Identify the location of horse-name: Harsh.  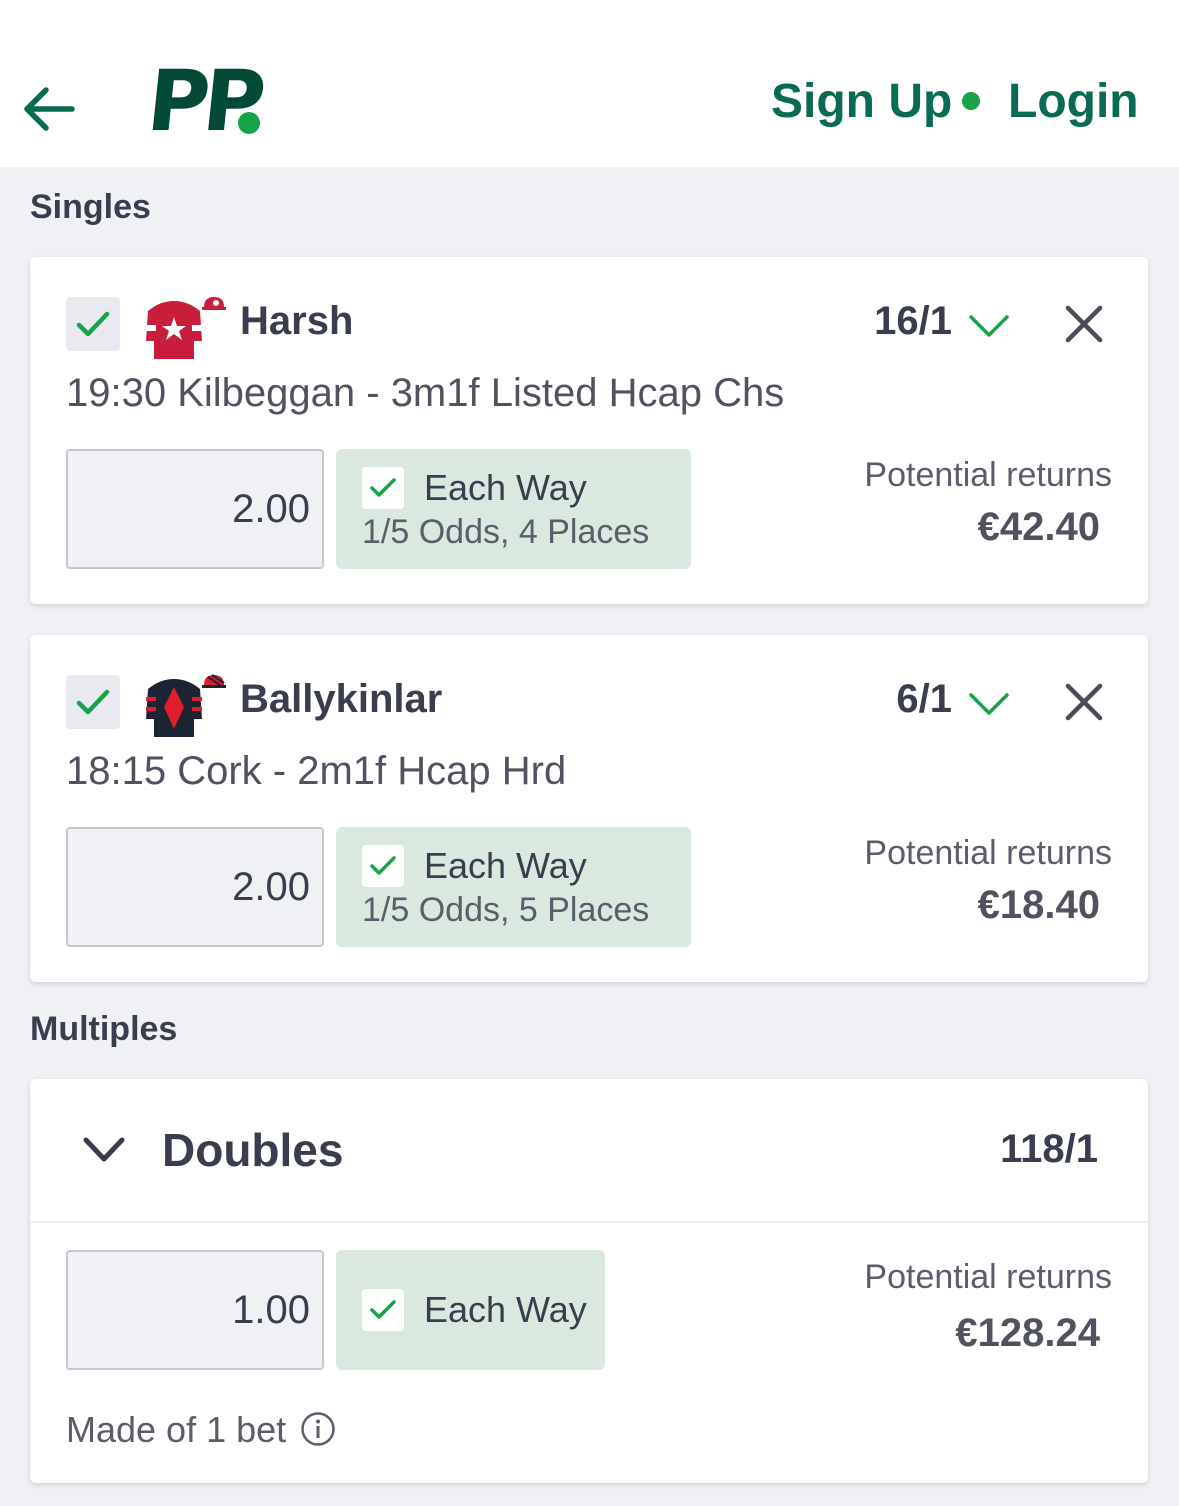
(297, 321).